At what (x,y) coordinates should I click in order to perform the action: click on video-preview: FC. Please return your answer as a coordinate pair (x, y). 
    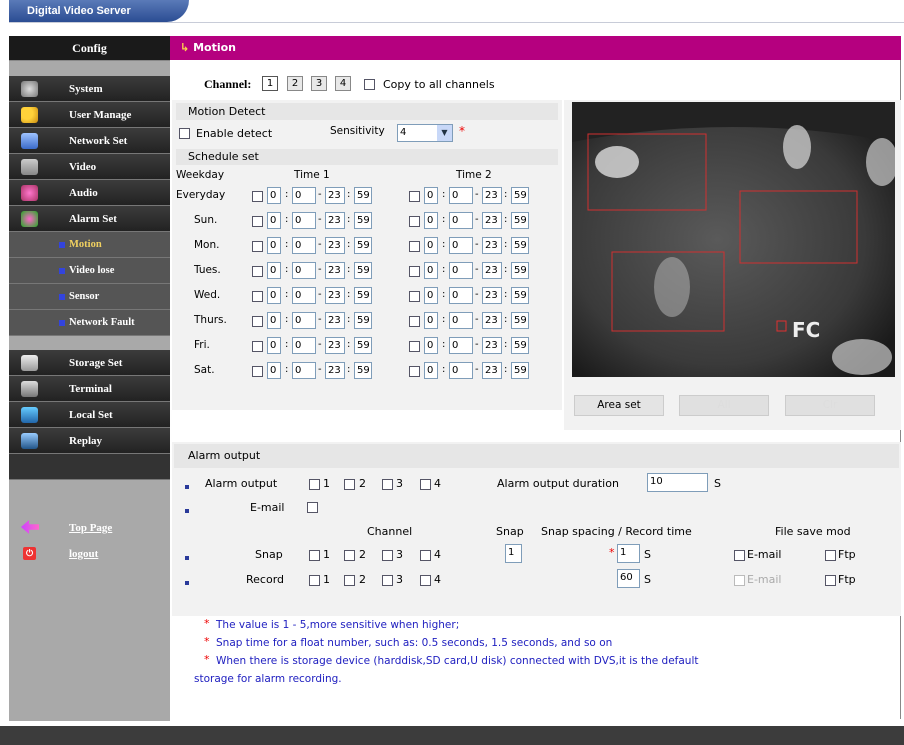
    Looking at the image, I should click on (733, 239).